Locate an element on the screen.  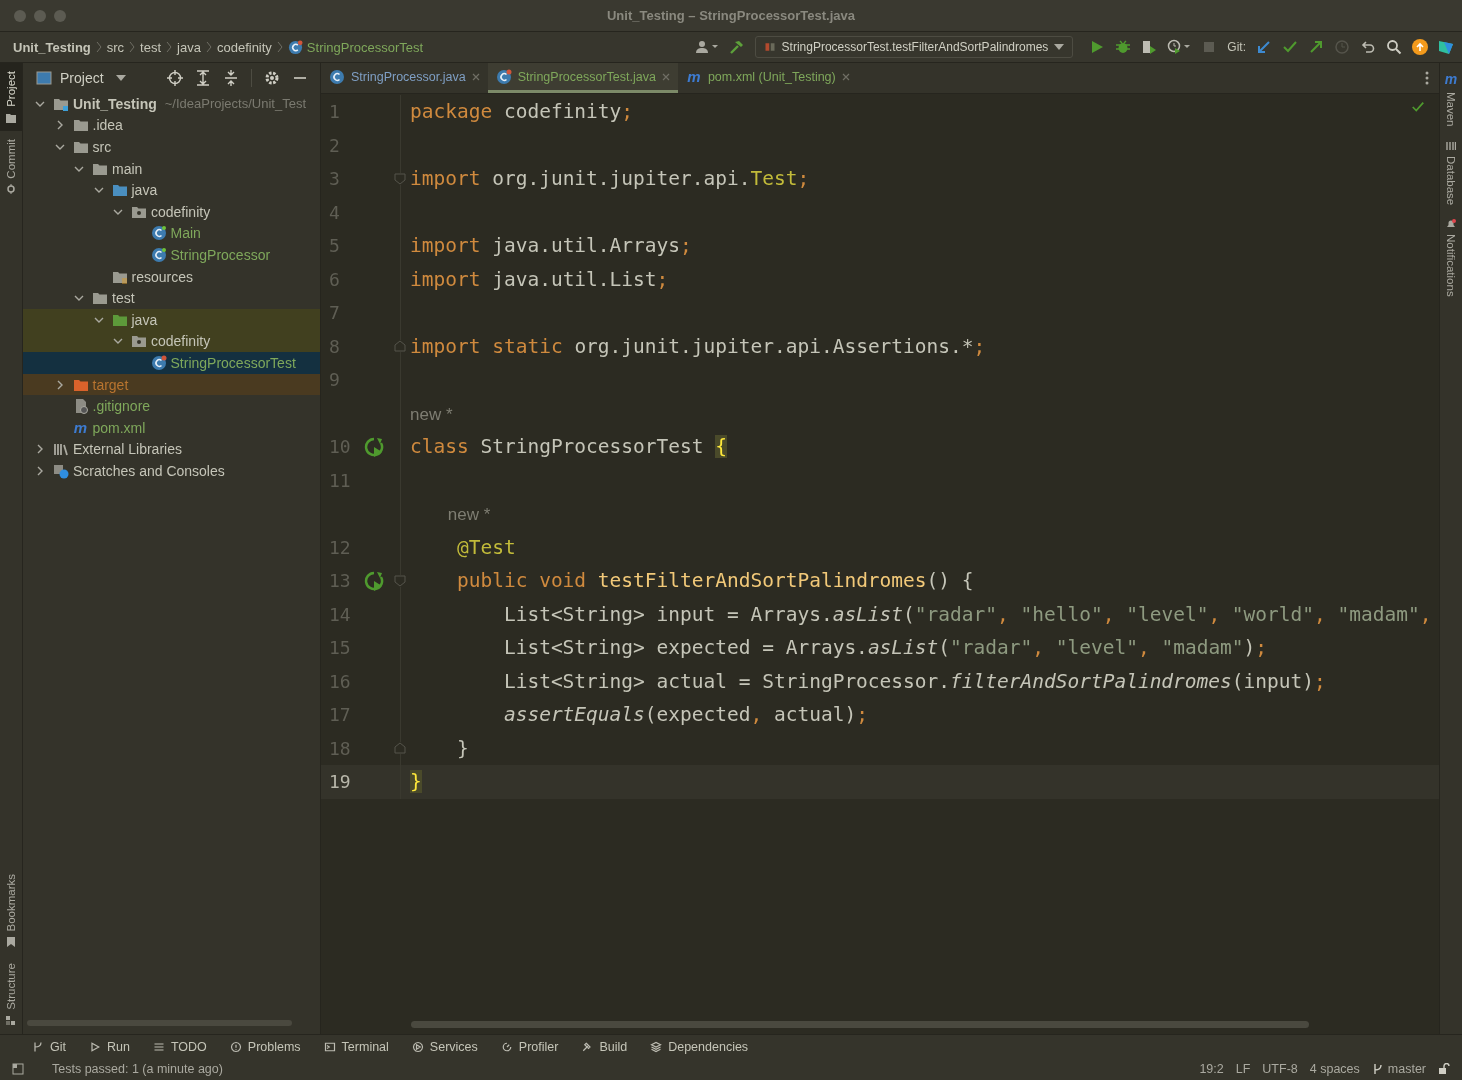
tree-item: StringProcessor is located at coordinates (171, 255).